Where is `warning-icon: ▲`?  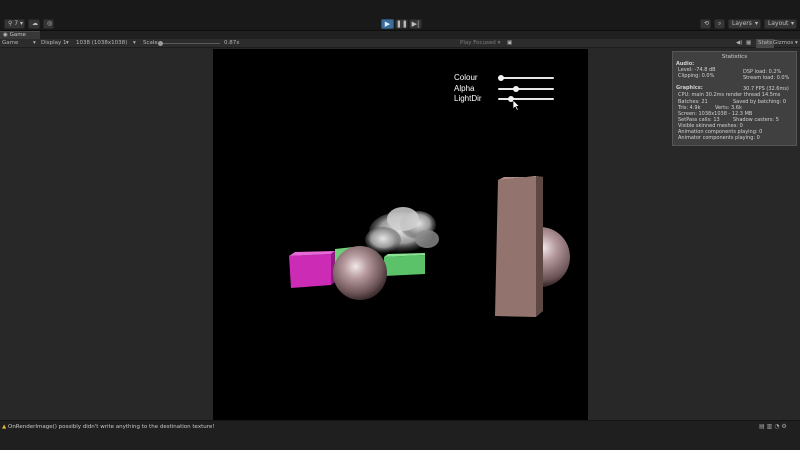 warning-icon: ▲ is located at coordinates (4, 427).